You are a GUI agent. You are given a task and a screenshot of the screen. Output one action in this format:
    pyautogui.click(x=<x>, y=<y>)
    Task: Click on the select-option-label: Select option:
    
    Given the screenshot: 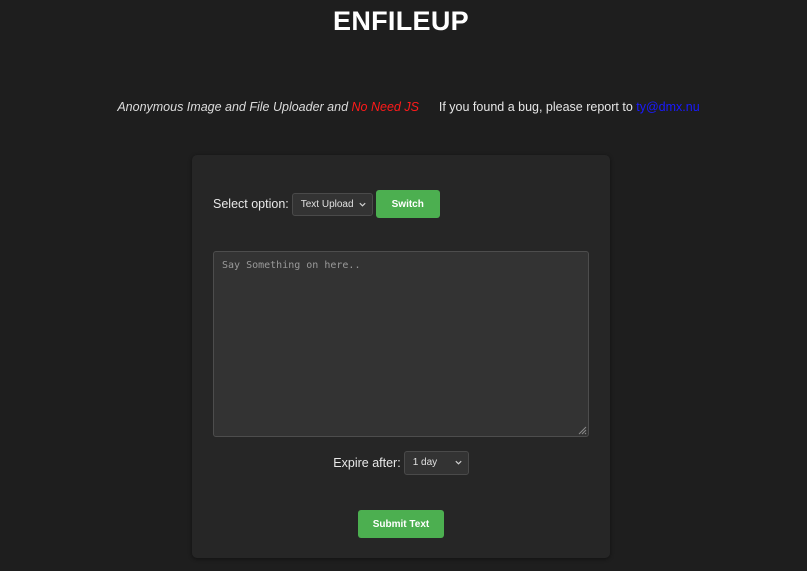 What is the action you would take?
    pyautogui.click(x=251, y=204)
    